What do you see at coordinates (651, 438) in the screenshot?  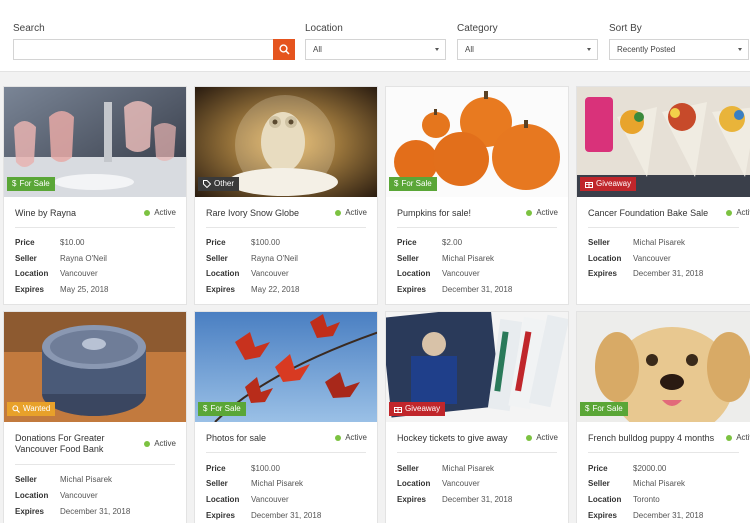 I see `listing-title: French bulldog puppy 4 months` at bounding box center [651, 438].